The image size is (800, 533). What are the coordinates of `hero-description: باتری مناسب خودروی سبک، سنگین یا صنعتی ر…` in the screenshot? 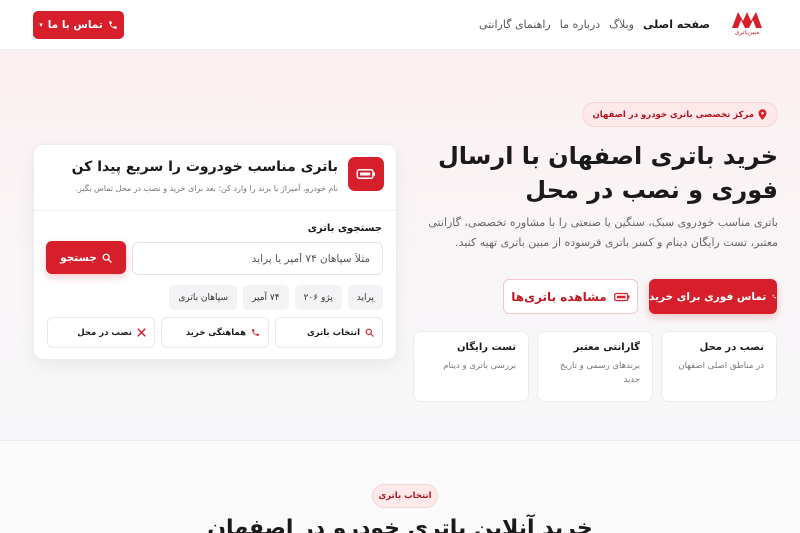 It's located at (603, 232).